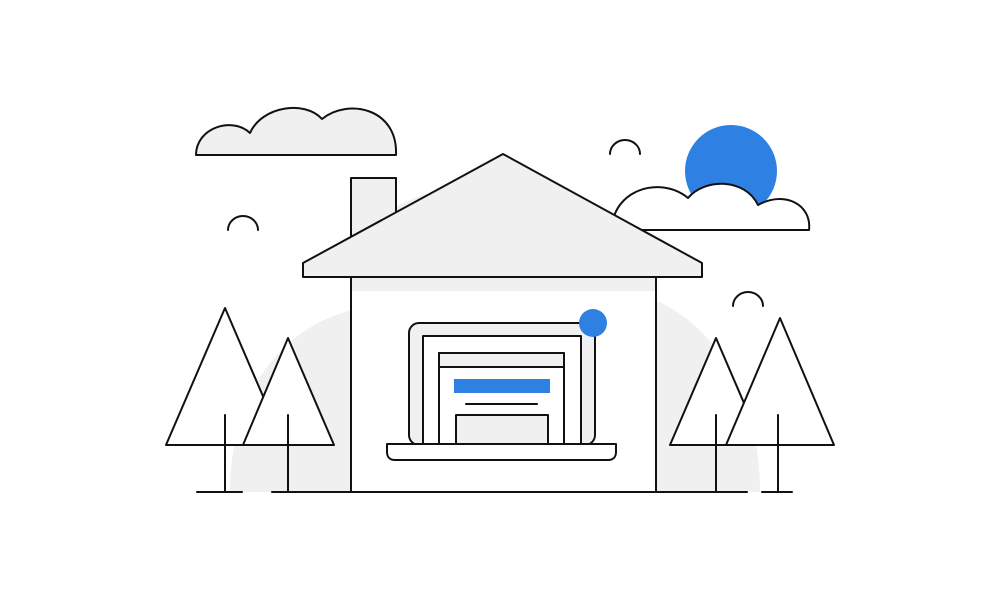  I want to click on browser-toolbar, so click(501, 360).